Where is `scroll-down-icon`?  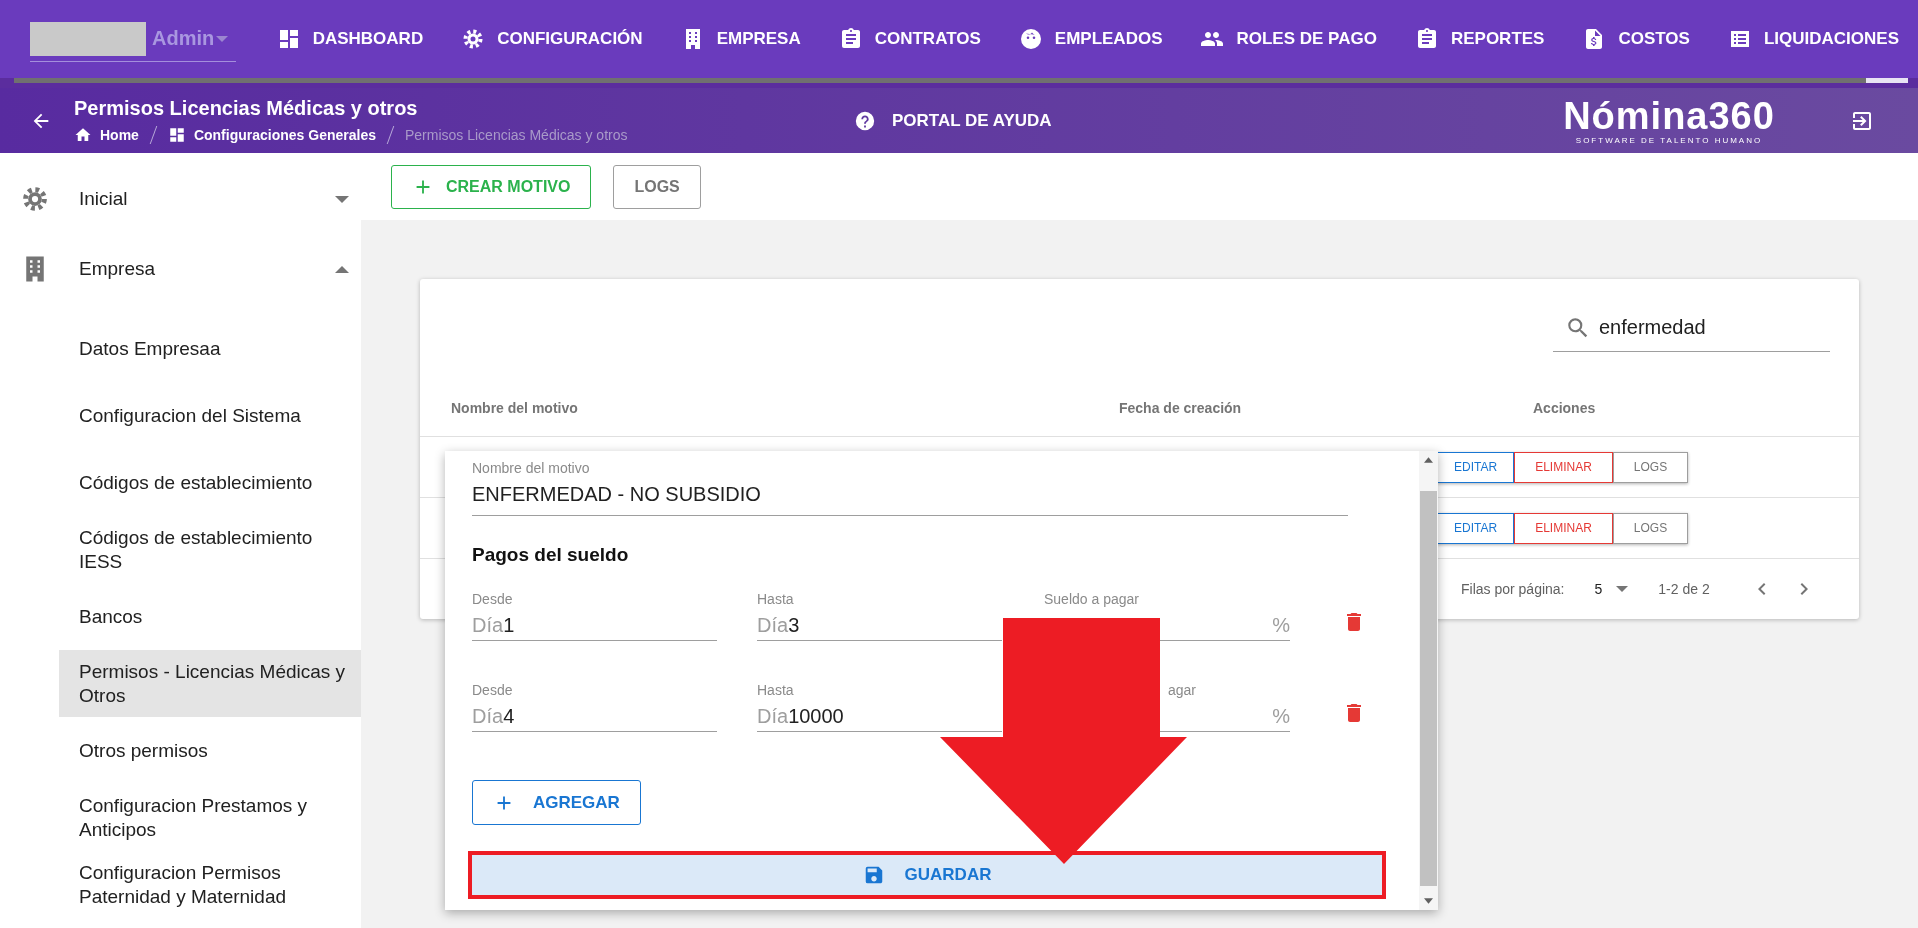 scroll-down-icon is located at coordinates (1428, 901).